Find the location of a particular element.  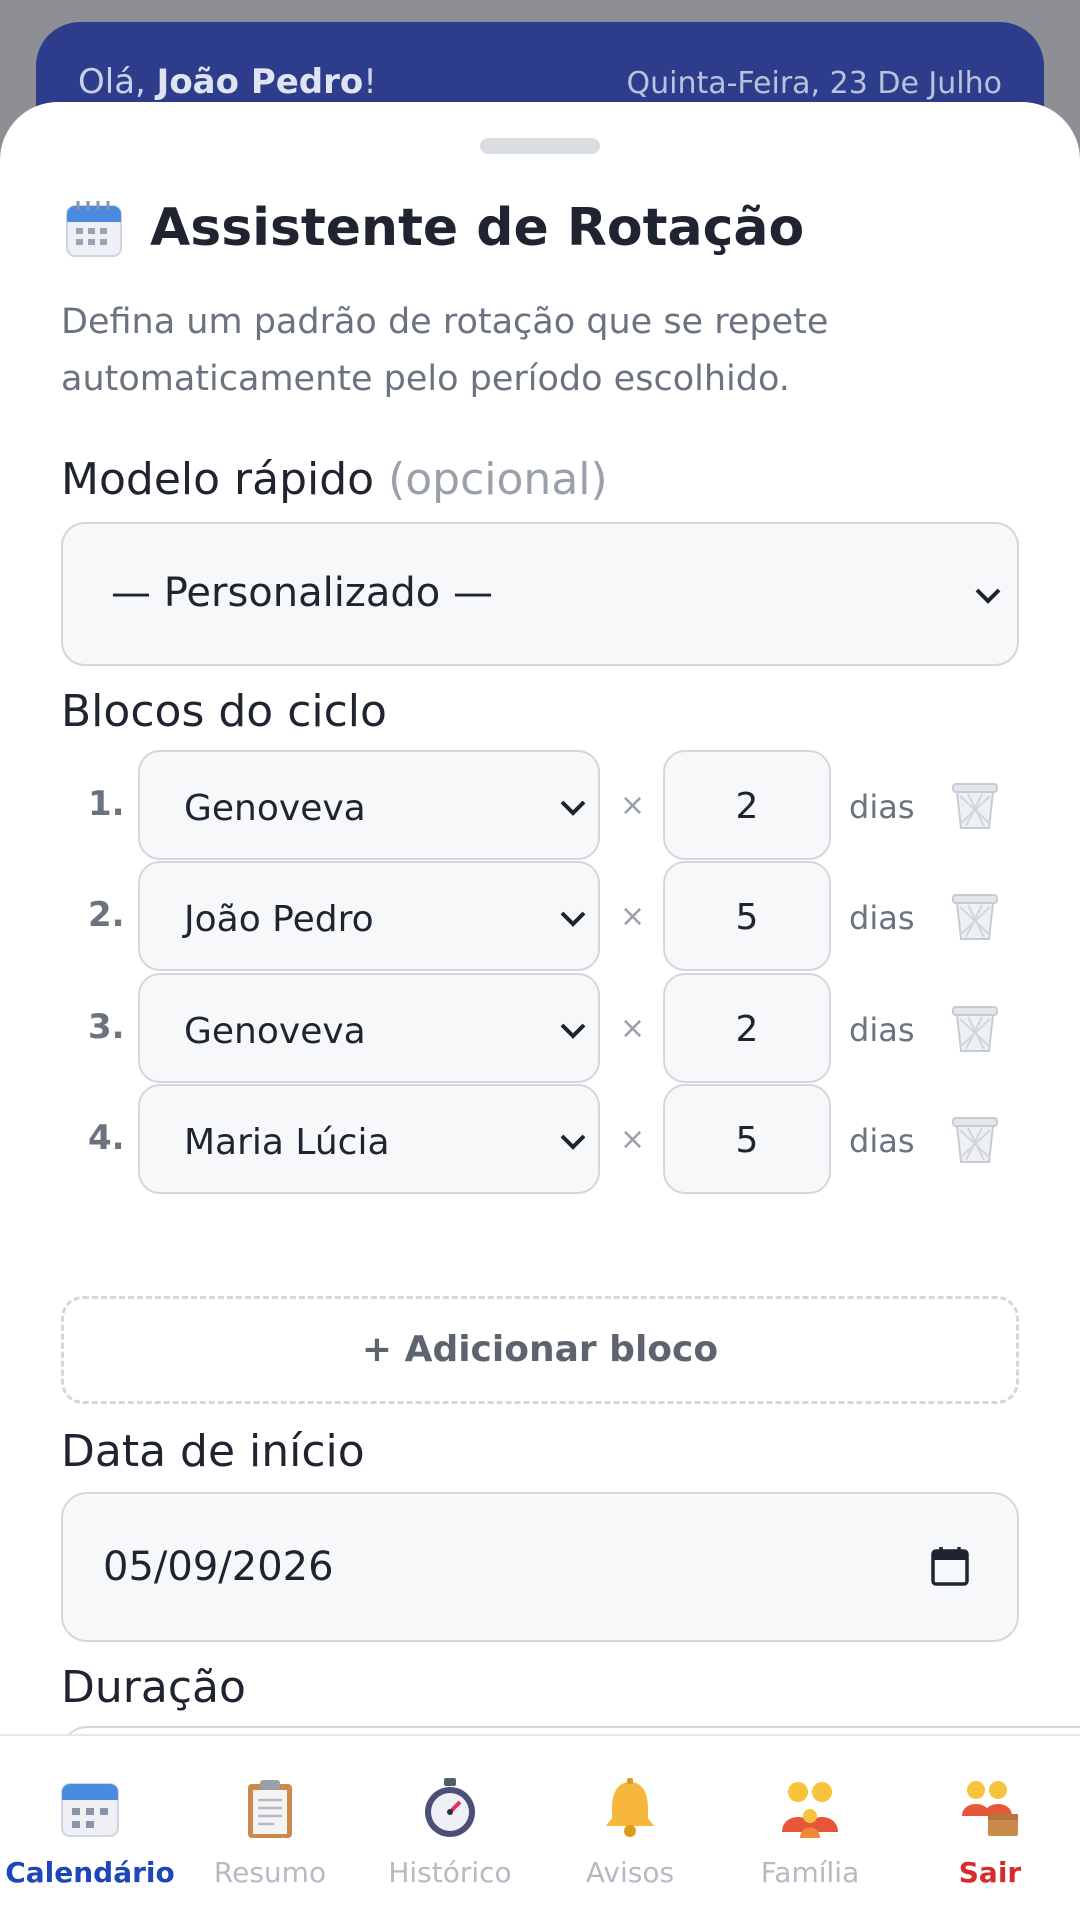

nav-label: Resumo is located at coordinates (270, 1872).